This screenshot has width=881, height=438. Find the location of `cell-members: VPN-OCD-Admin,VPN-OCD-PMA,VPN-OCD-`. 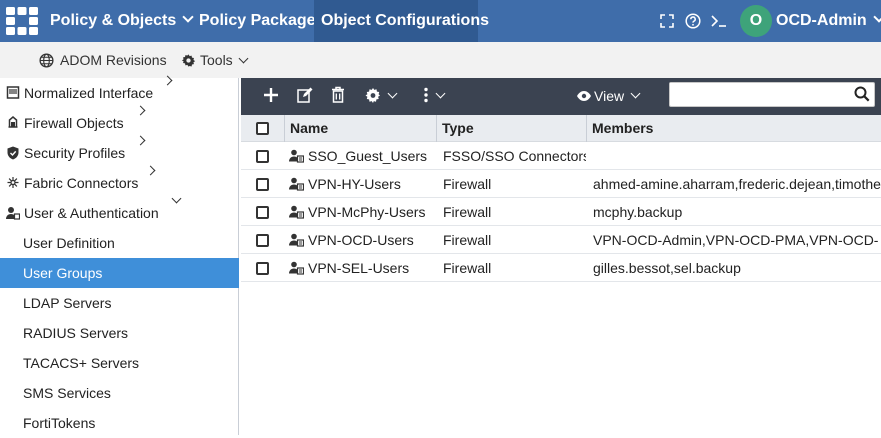

cell-members: VPN-OCD-Admin,VPN-OCD-PMA,VPN-OCD- is located at coordinates (736, 240).